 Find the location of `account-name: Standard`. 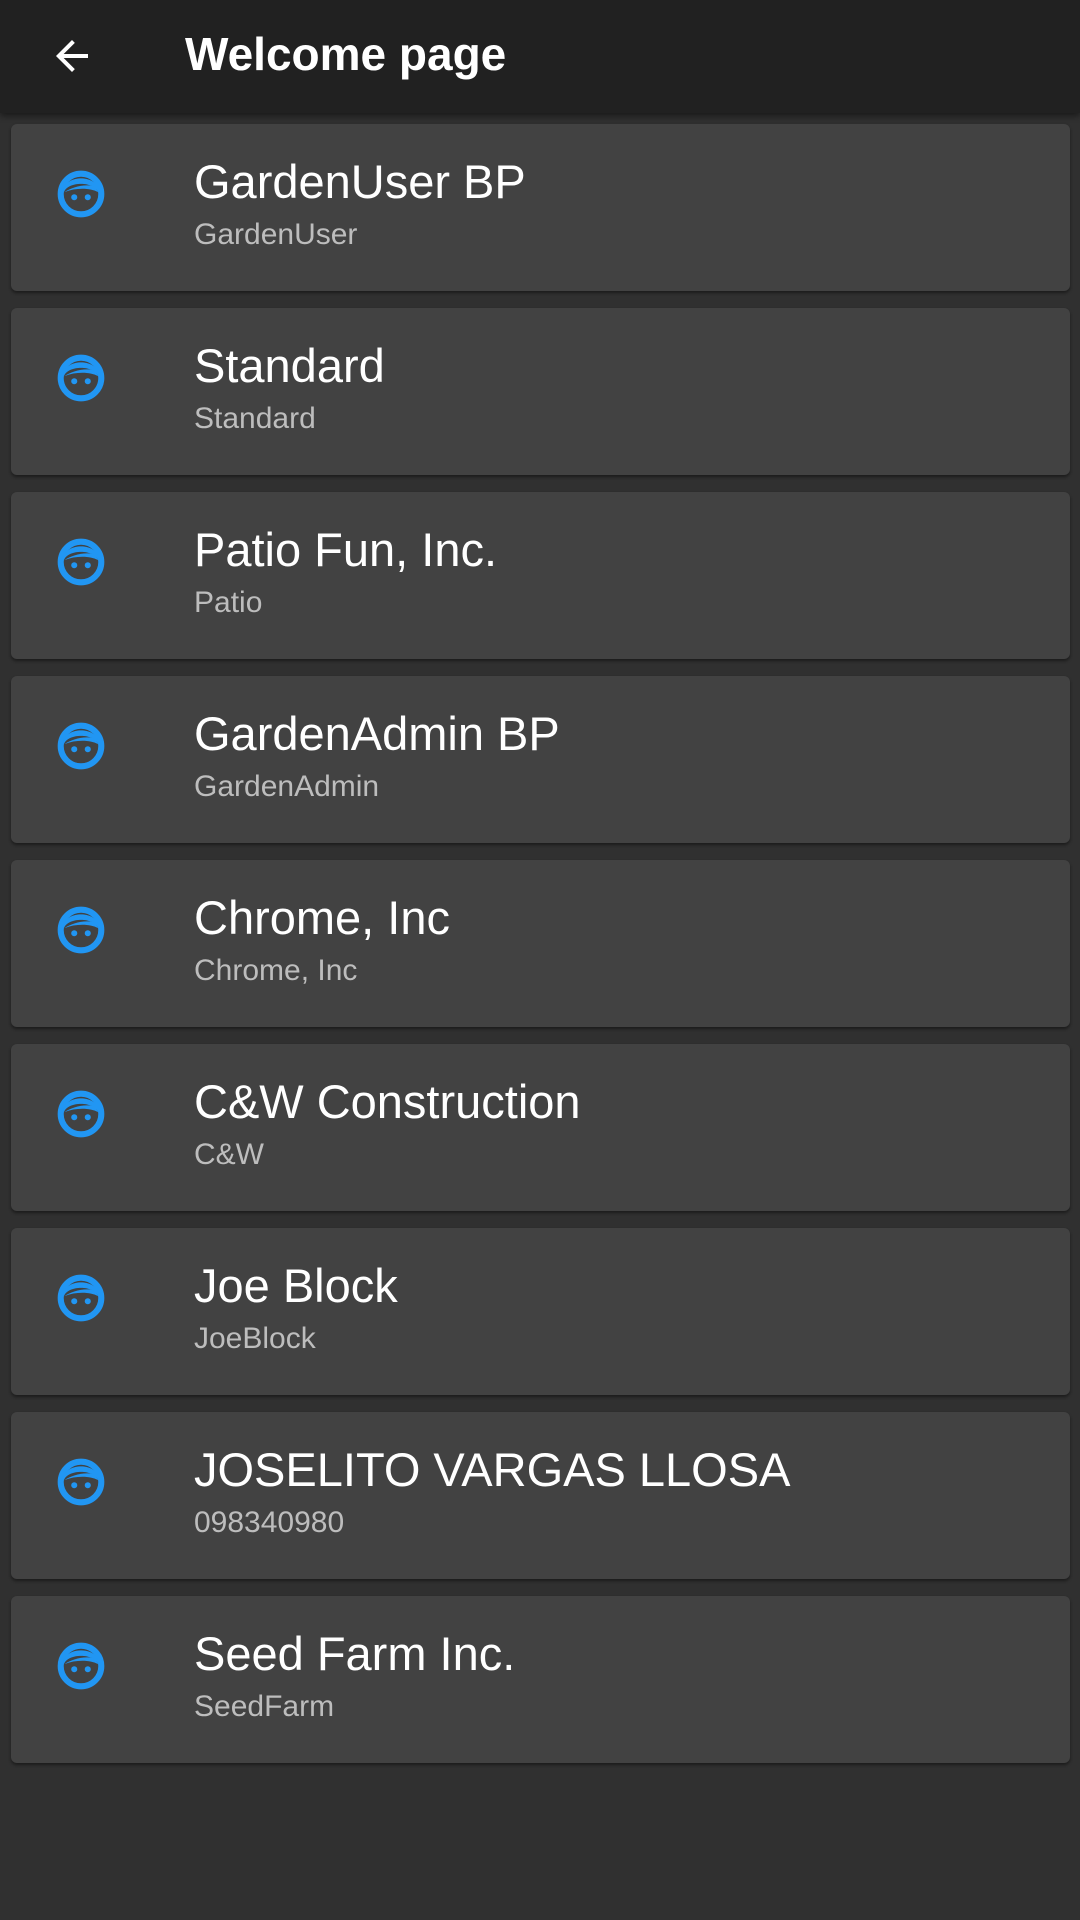

account-name: Standard is located at coordinates (289, 365).